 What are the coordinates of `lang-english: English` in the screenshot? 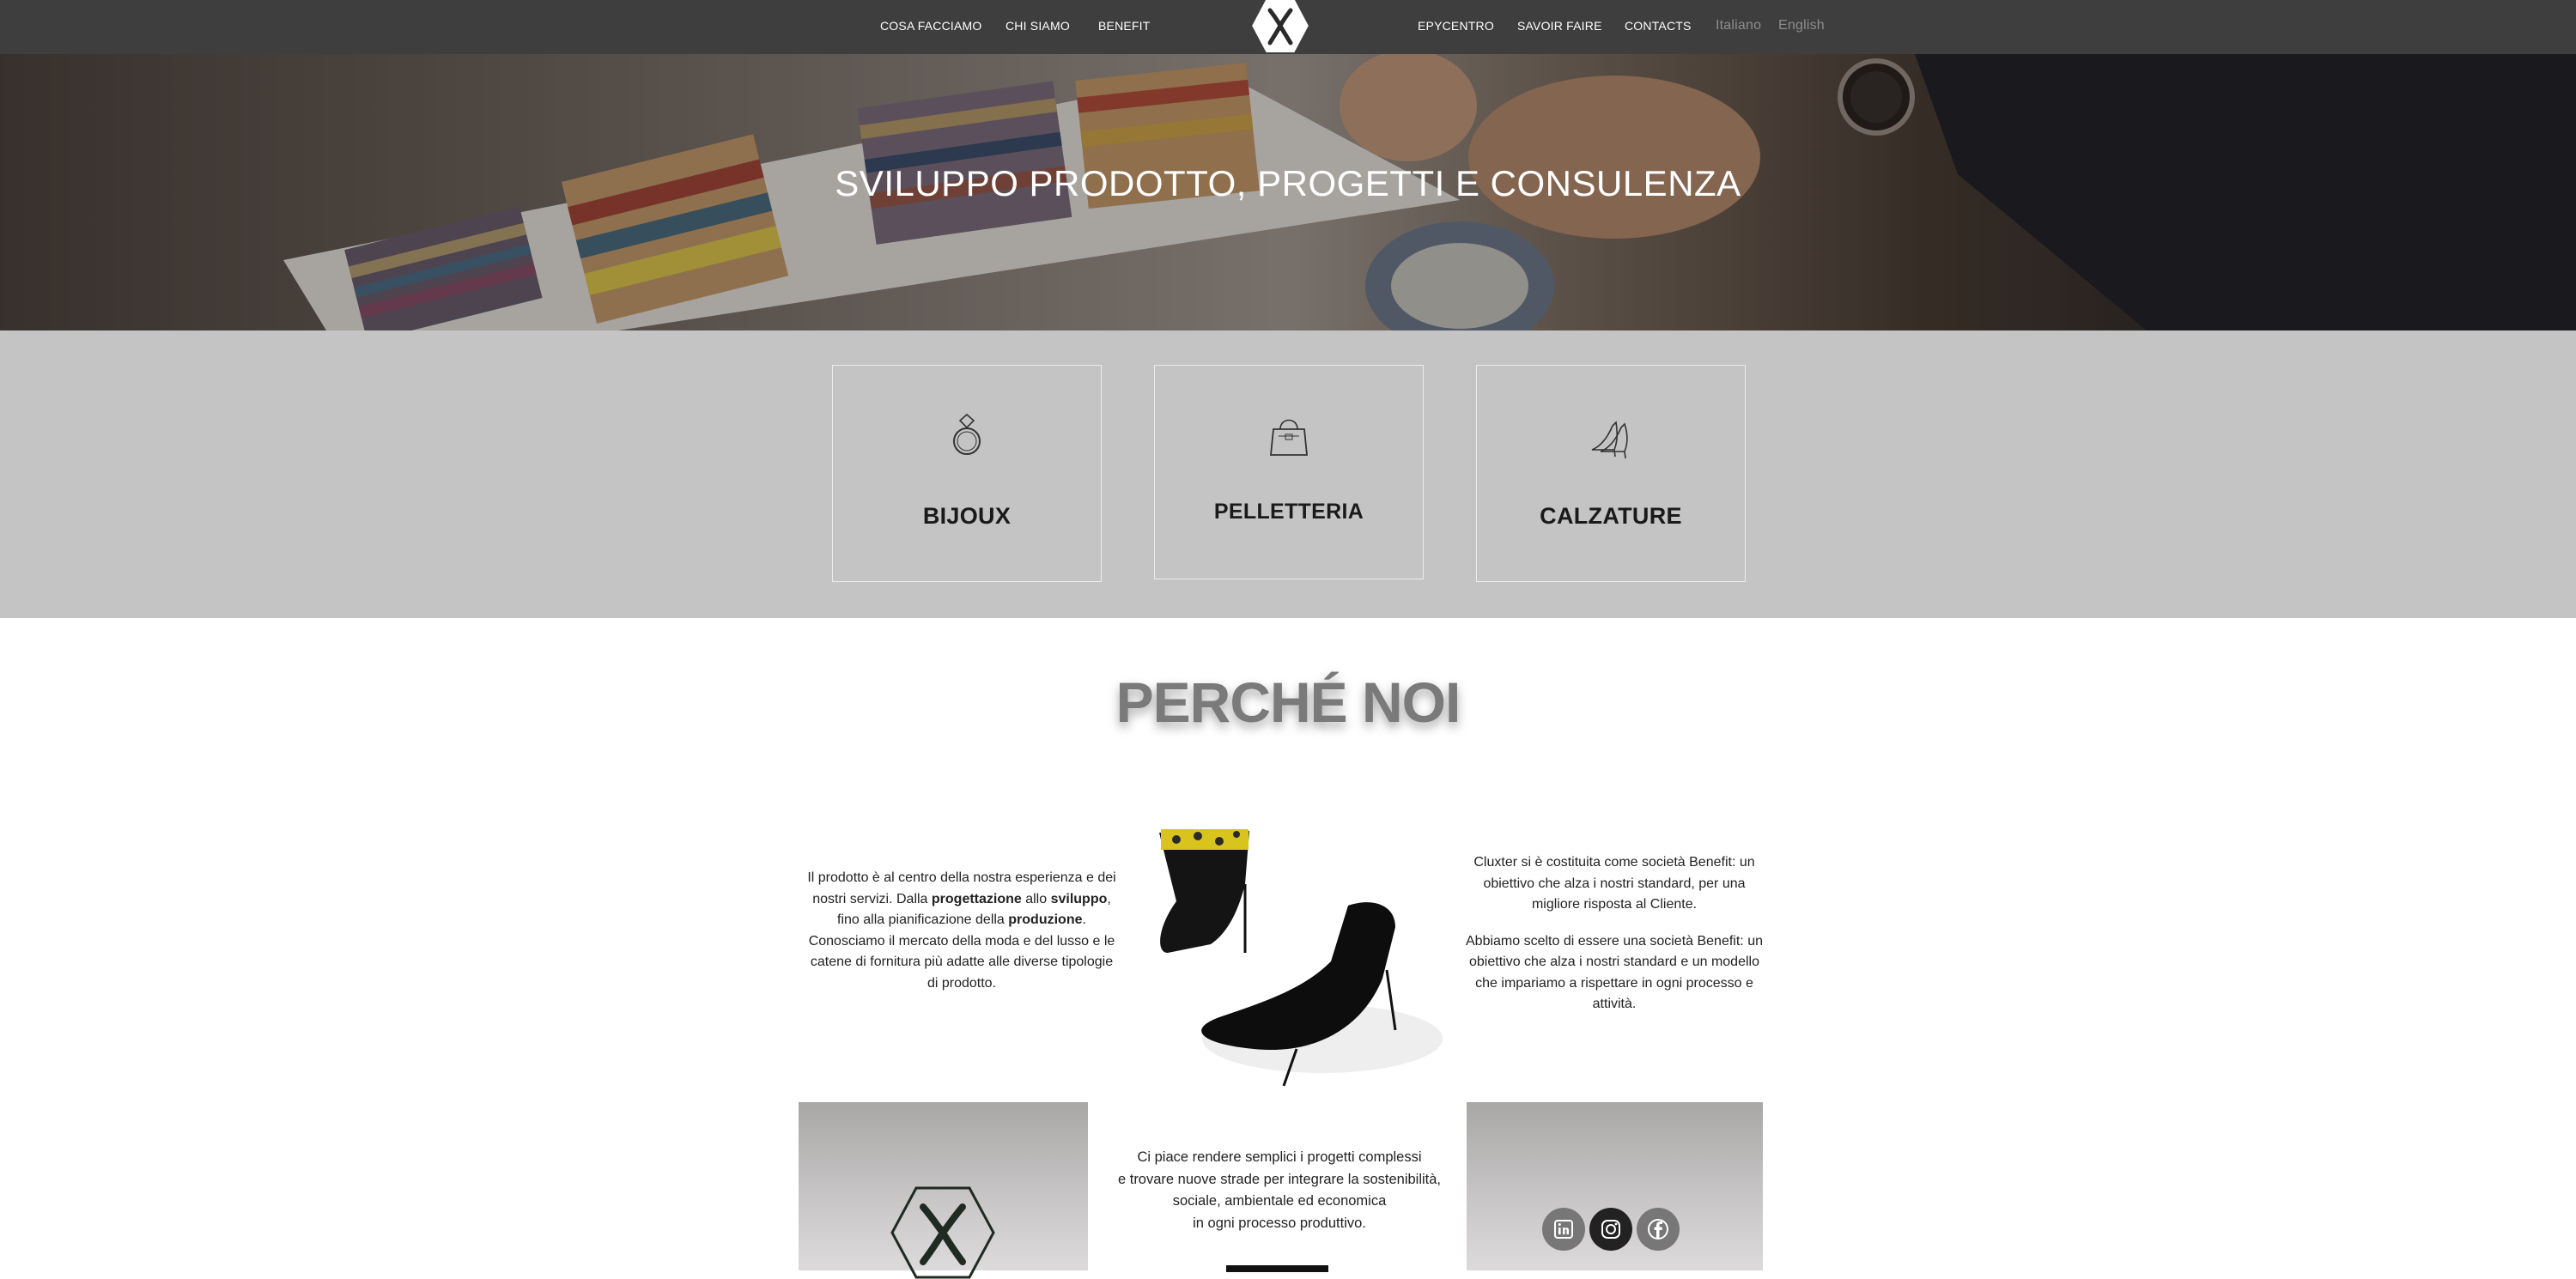 It's located at (1801, 25).